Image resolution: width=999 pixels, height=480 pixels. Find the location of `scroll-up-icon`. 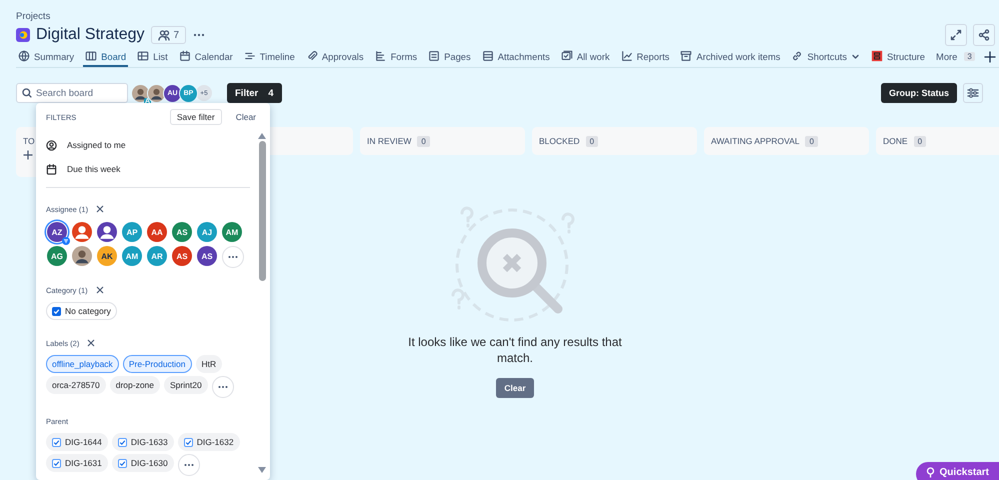

scroll-up-icon is located at coordinates (262, 136).